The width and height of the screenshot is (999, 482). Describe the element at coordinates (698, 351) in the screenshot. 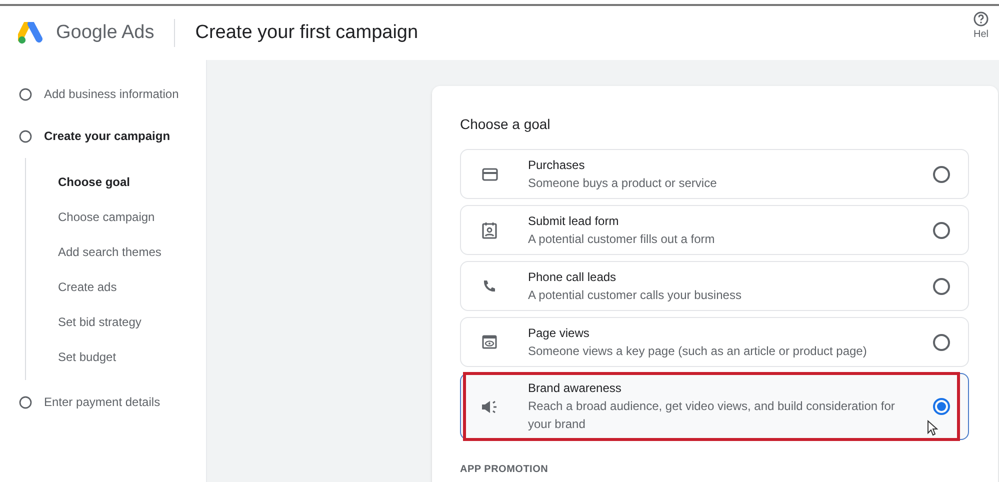

I see `goal-description: Someone views a key page (such as an article or product page)` at that location.